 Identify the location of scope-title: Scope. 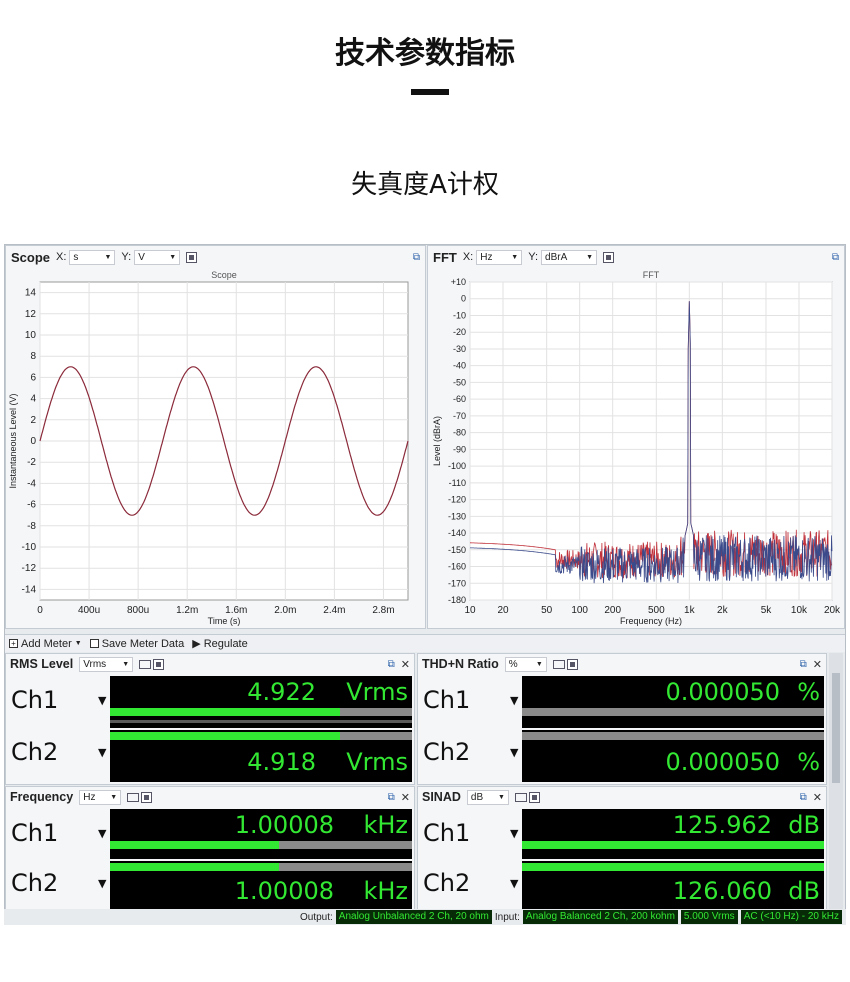
(31, 257).